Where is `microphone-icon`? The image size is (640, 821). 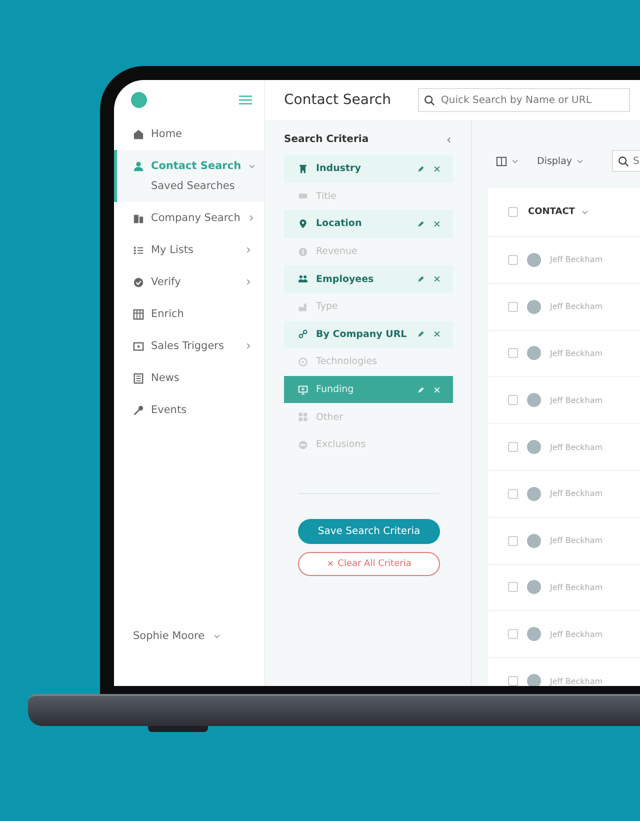
microphone-icon is located at coordinates (138, 410).